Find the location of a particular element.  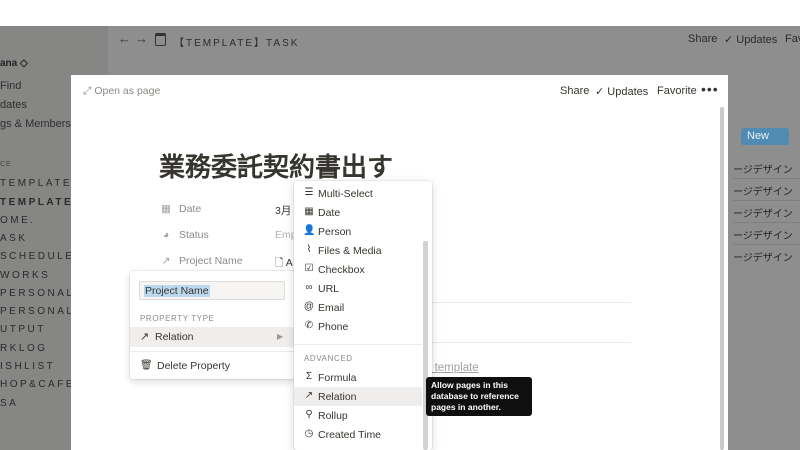

divider is located at coordinates (531, 342).